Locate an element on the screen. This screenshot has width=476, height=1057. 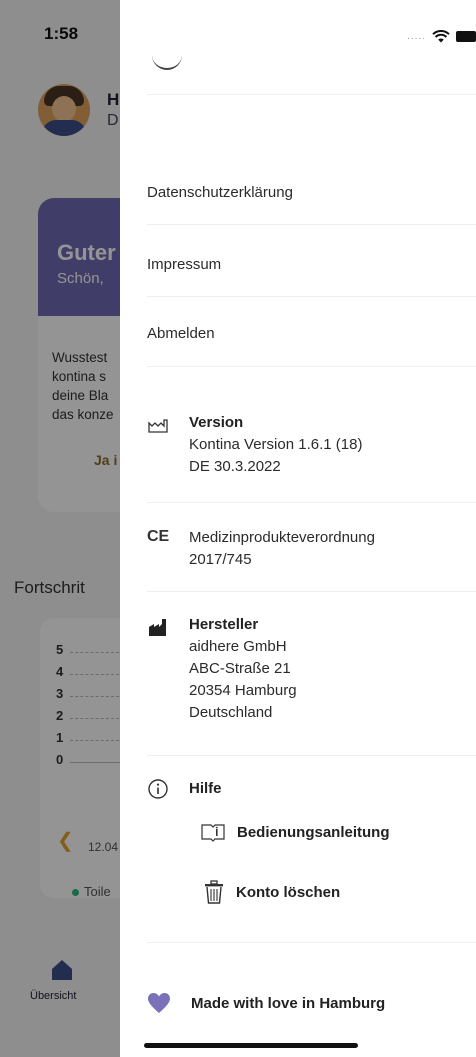
manual-link: Bedienungsanleitung is located at coordinates (295, 832).